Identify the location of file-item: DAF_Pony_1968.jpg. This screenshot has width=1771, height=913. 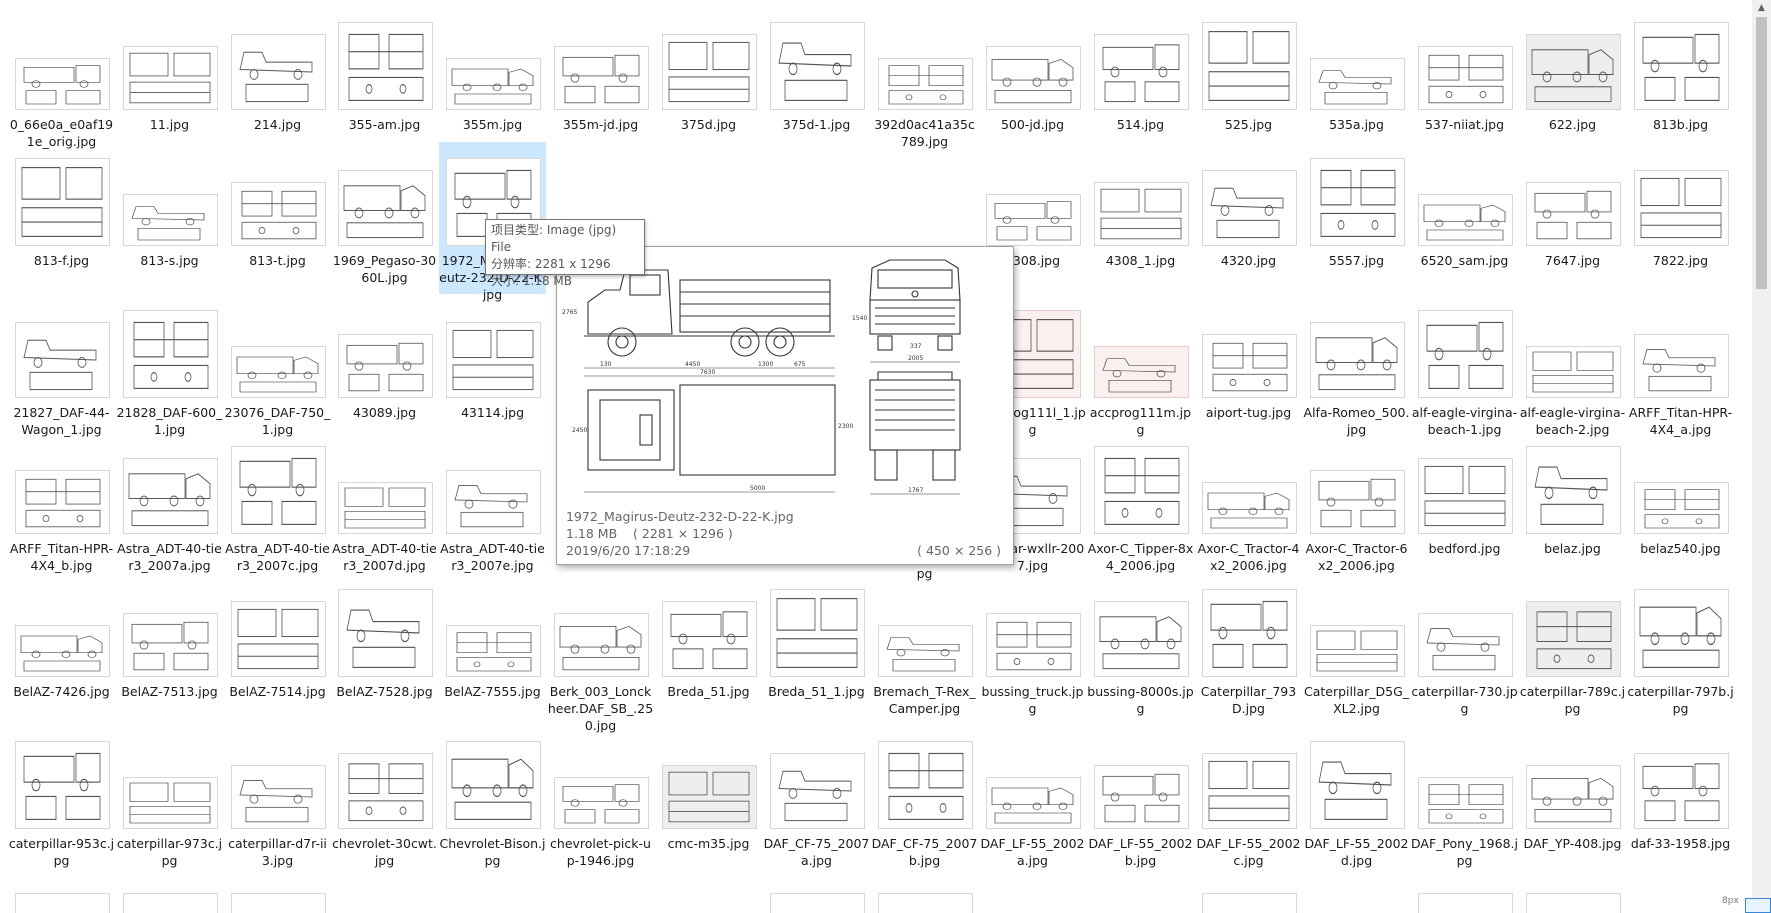
(1464, 796).